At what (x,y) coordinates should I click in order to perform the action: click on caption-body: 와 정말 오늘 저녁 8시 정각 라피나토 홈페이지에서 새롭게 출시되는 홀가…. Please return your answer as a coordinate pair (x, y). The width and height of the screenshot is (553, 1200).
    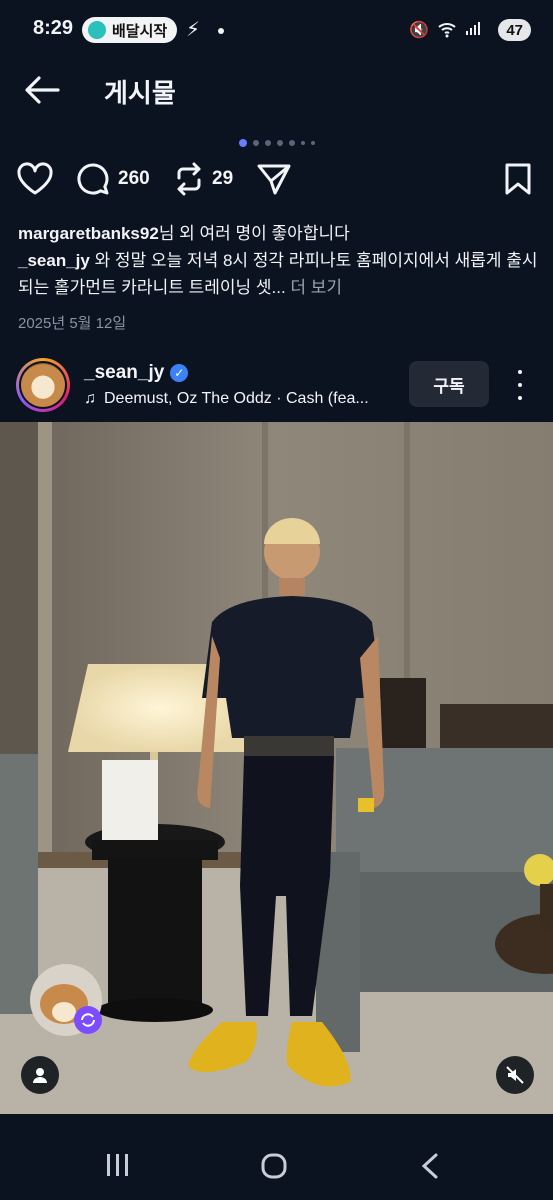
    Looking at the image, I should click on (278, 274).